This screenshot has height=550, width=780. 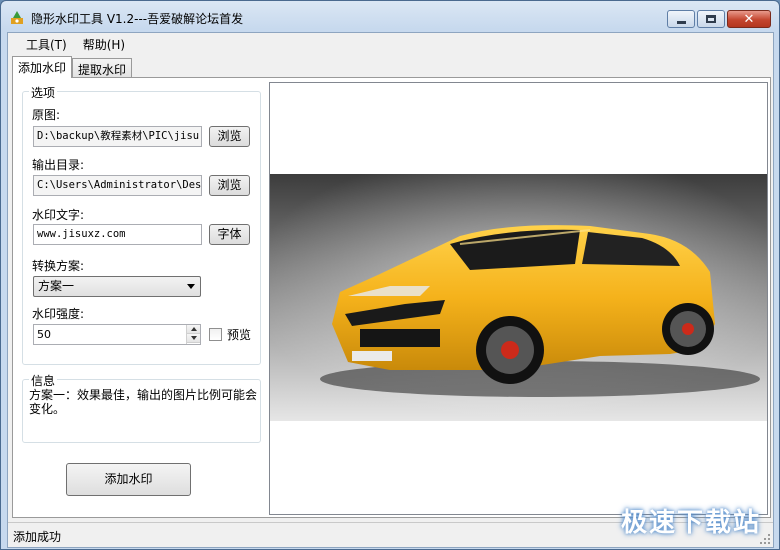 What do you see at coordinates (229, 234) in the screenshot?
I see `font-button: 字体` at bounding box center [229, 234].